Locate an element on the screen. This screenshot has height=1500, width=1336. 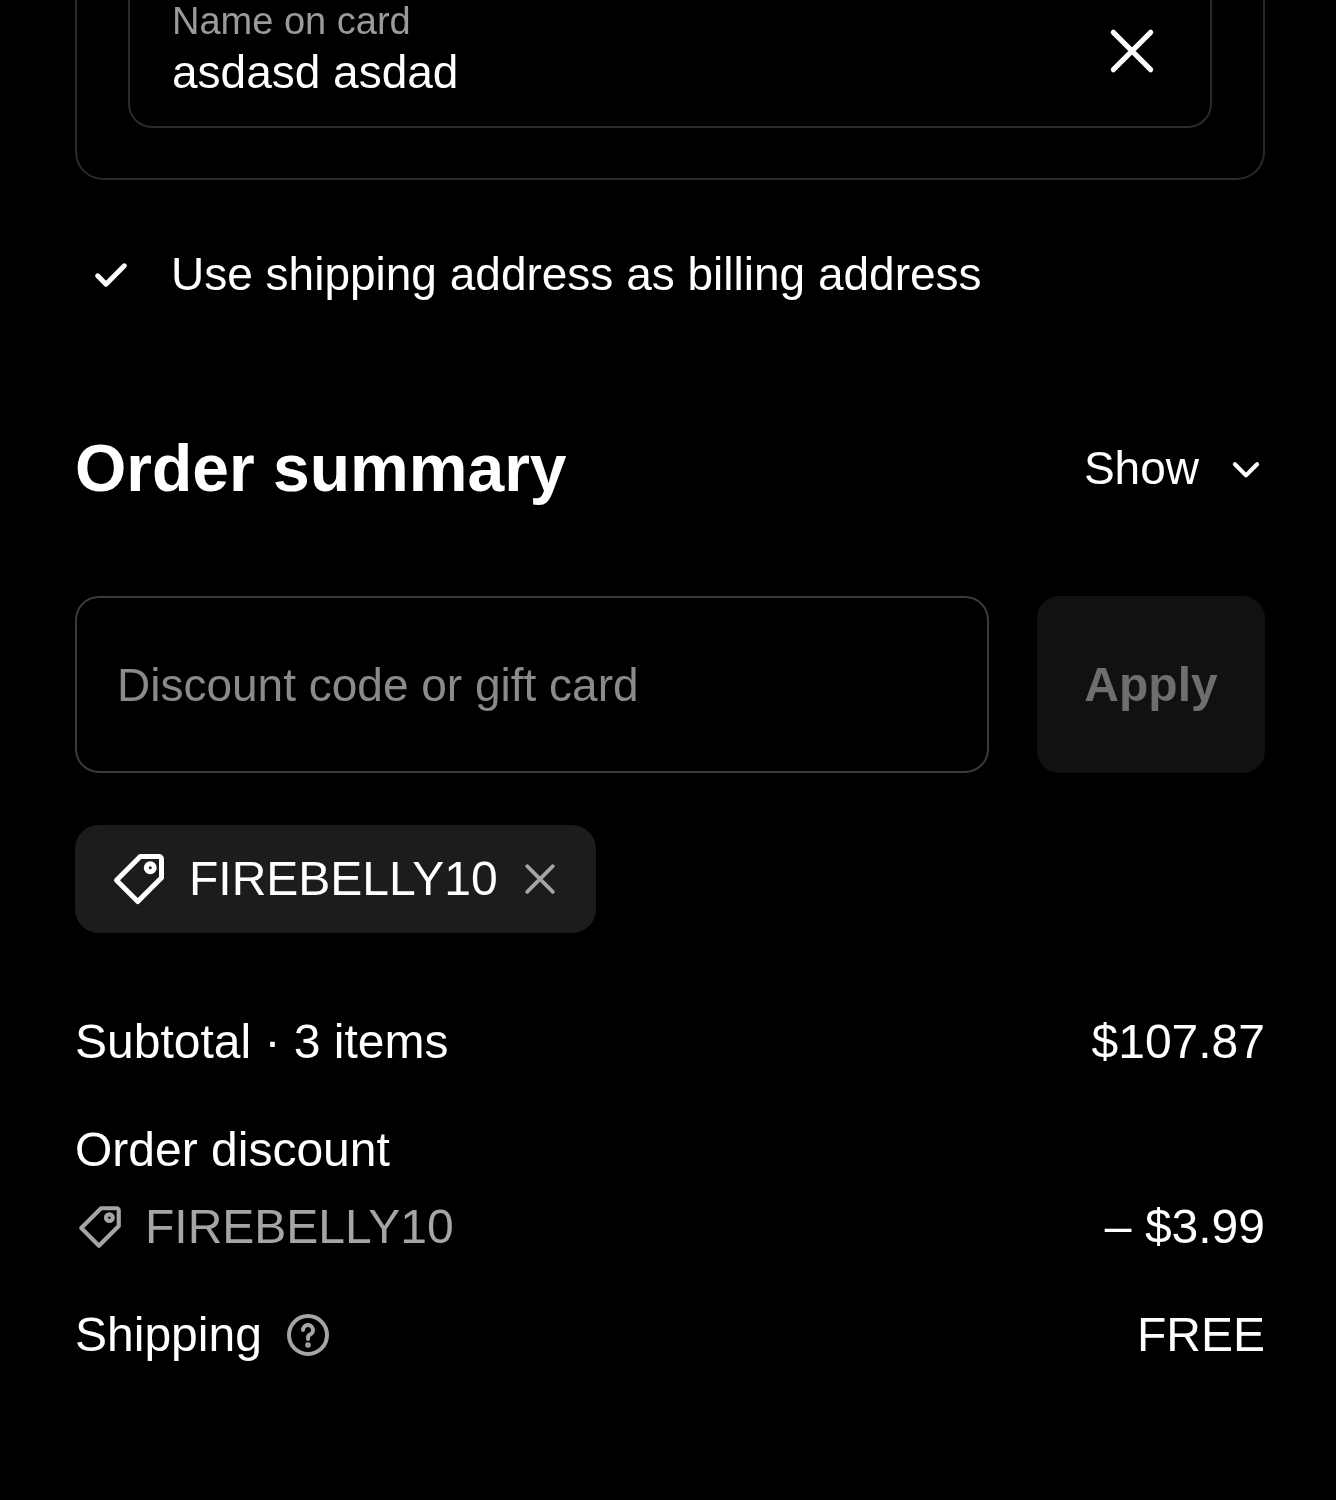
section-title: Order summary is located at coordinates (321, 468).